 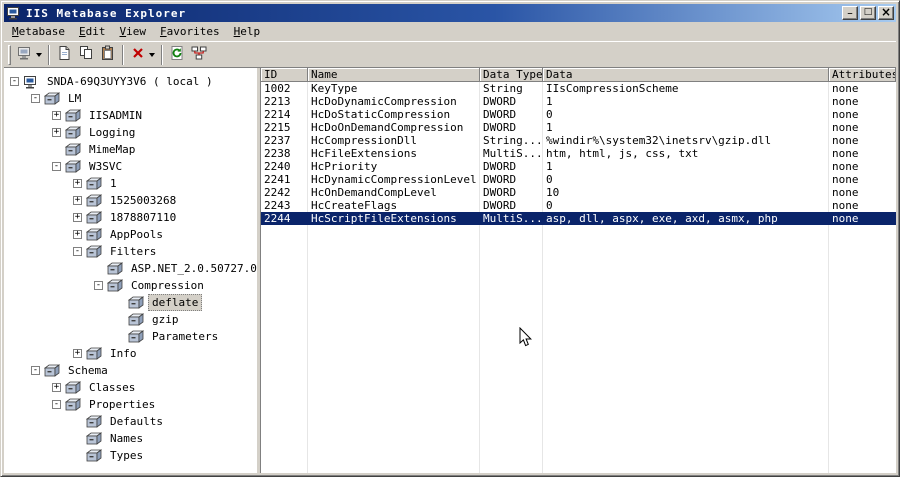 I want to click on table-row: 2215 HcDoOnDemandCompression DWORD 1 none, so click(x=578, y=127).